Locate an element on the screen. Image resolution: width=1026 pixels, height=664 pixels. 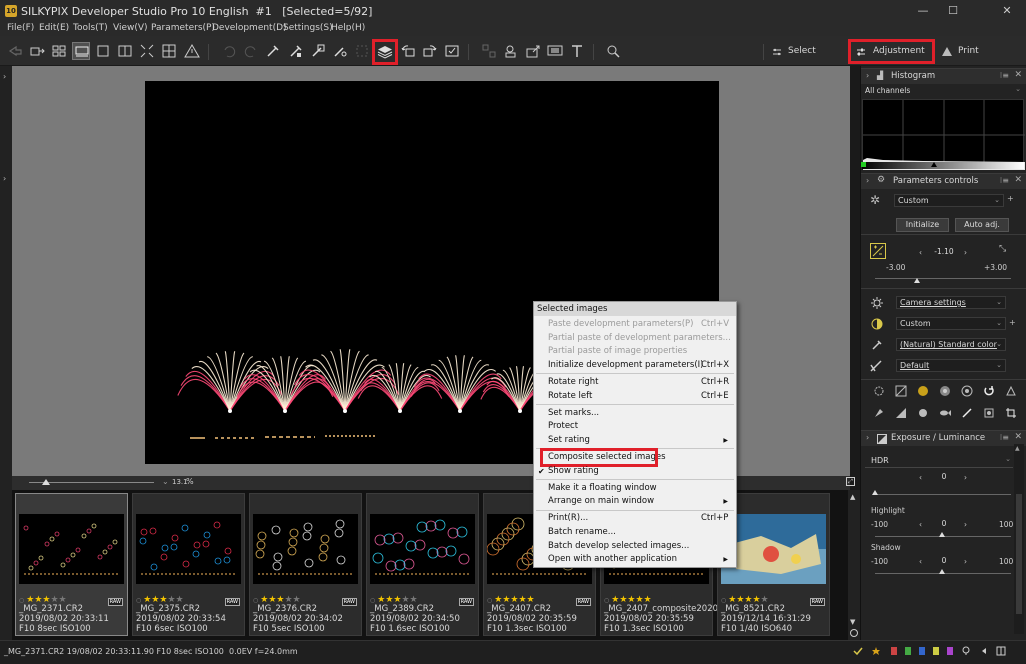
export-icon is located at coordinates (533, 51).